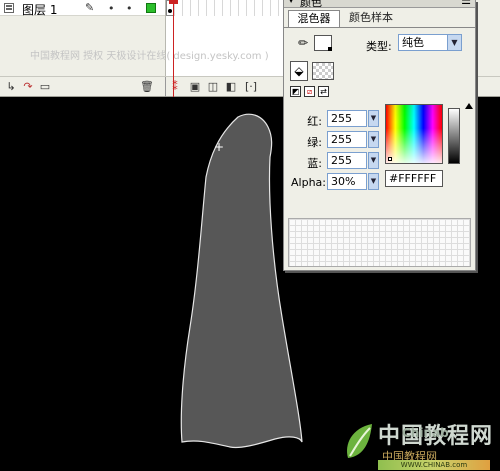 This screenshot has height=471, width=500. I want to click on center-frame-icon: ⁑, so click(175, 87).